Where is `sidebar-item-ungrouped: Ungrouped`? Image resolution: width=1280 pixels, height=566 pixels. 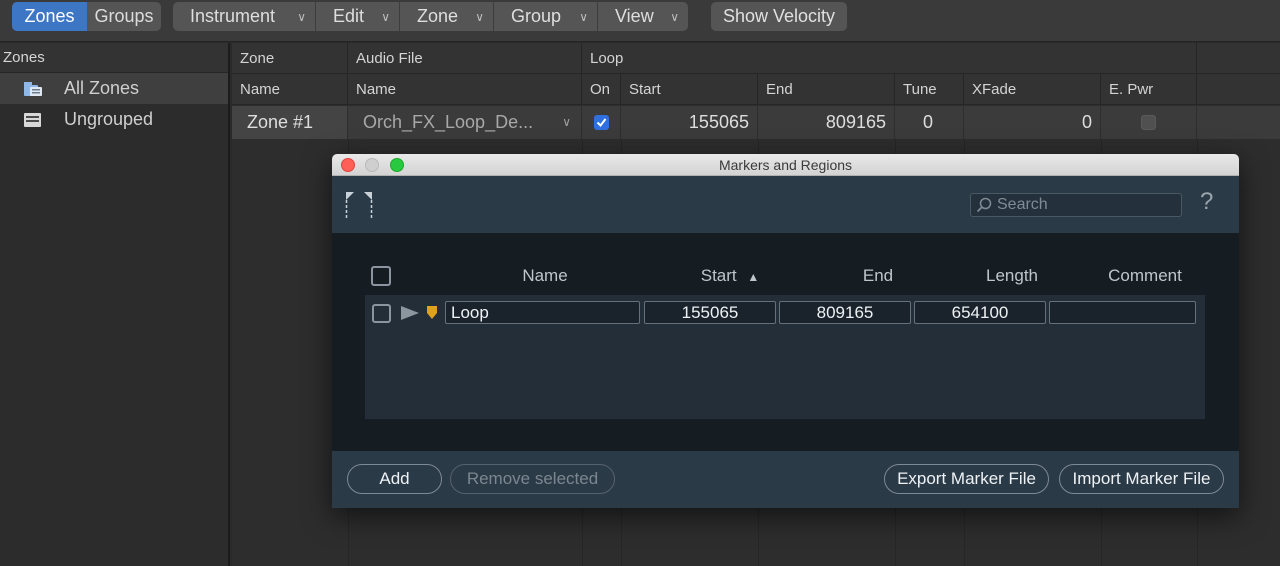 sidebar-item-ungrouped: Ungrouped is located at coordinates (114, 119).